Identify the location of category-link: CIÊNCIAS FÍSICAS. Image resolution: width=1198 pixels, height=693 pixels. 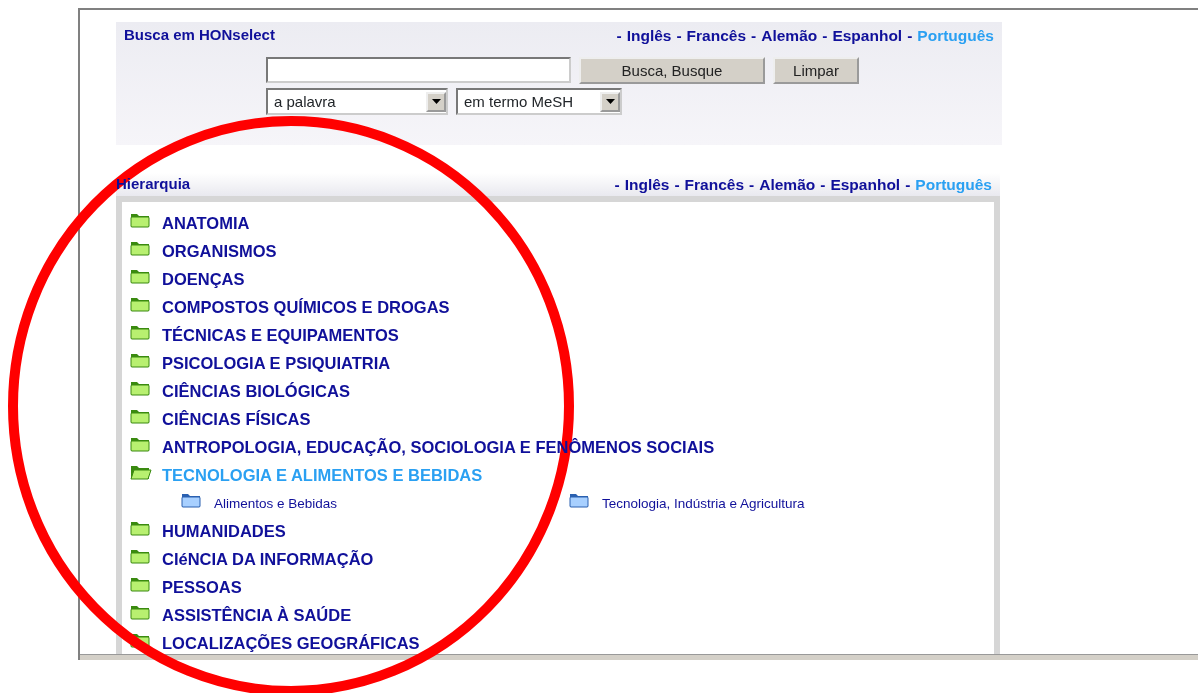
(236, 419).